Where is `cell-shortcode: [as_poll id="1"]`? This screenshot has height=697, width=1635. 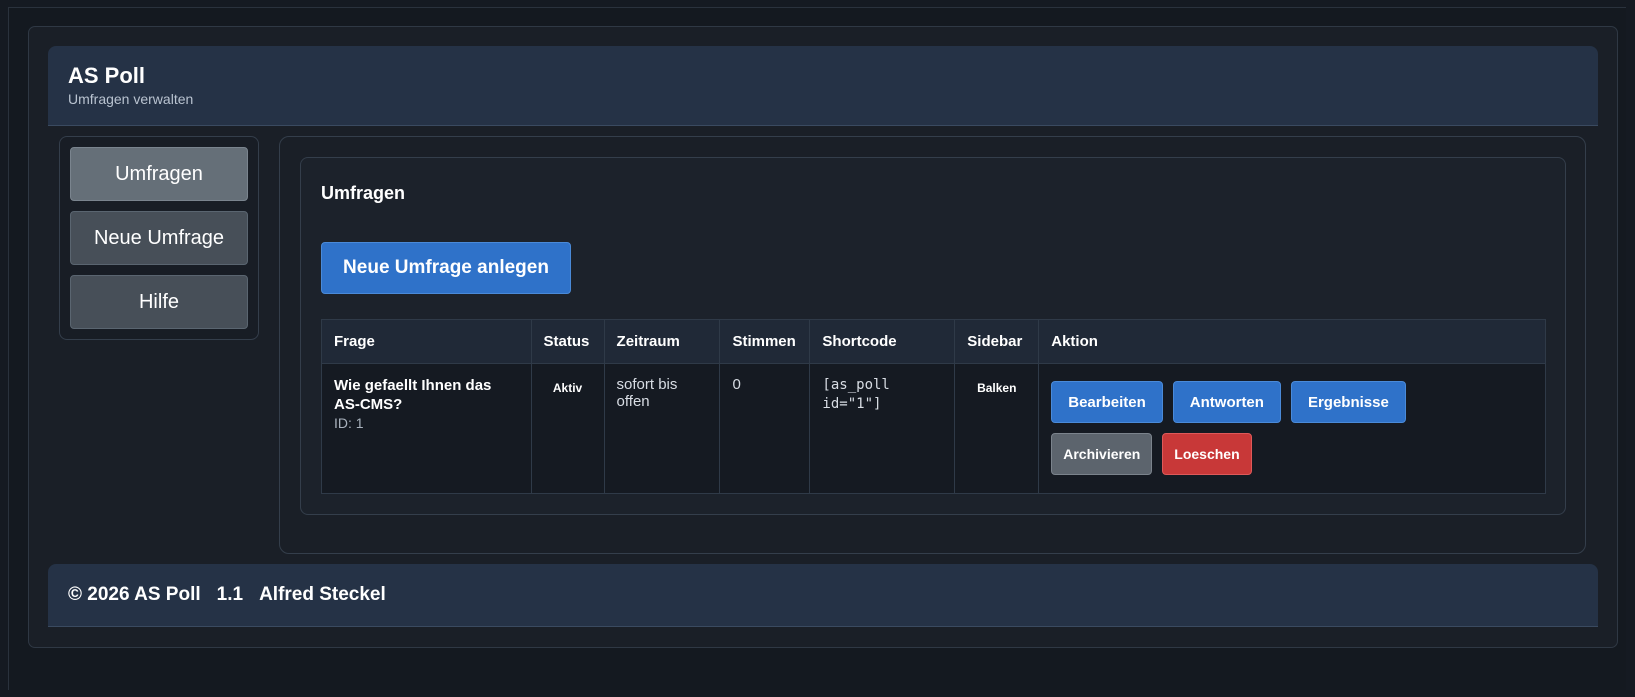
cell-shortcode: [as_poll id="1"] is located at coordinates (882, 428).